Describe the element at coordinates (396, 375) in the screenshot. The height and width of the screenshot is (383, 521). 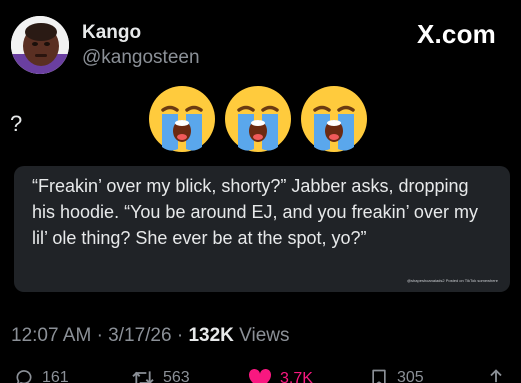
I see `bookmark-button: 305` at that location.